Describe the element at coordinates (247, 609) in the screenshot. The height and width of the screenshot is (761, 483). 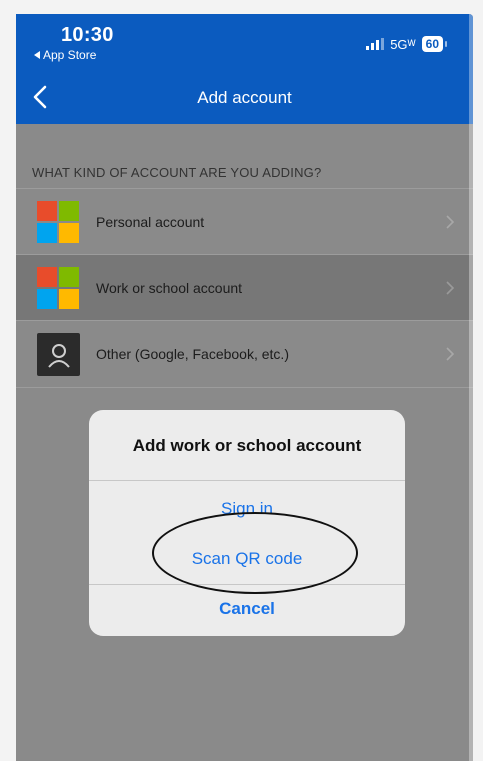
I see `cancel-button: Cancel` at that location.